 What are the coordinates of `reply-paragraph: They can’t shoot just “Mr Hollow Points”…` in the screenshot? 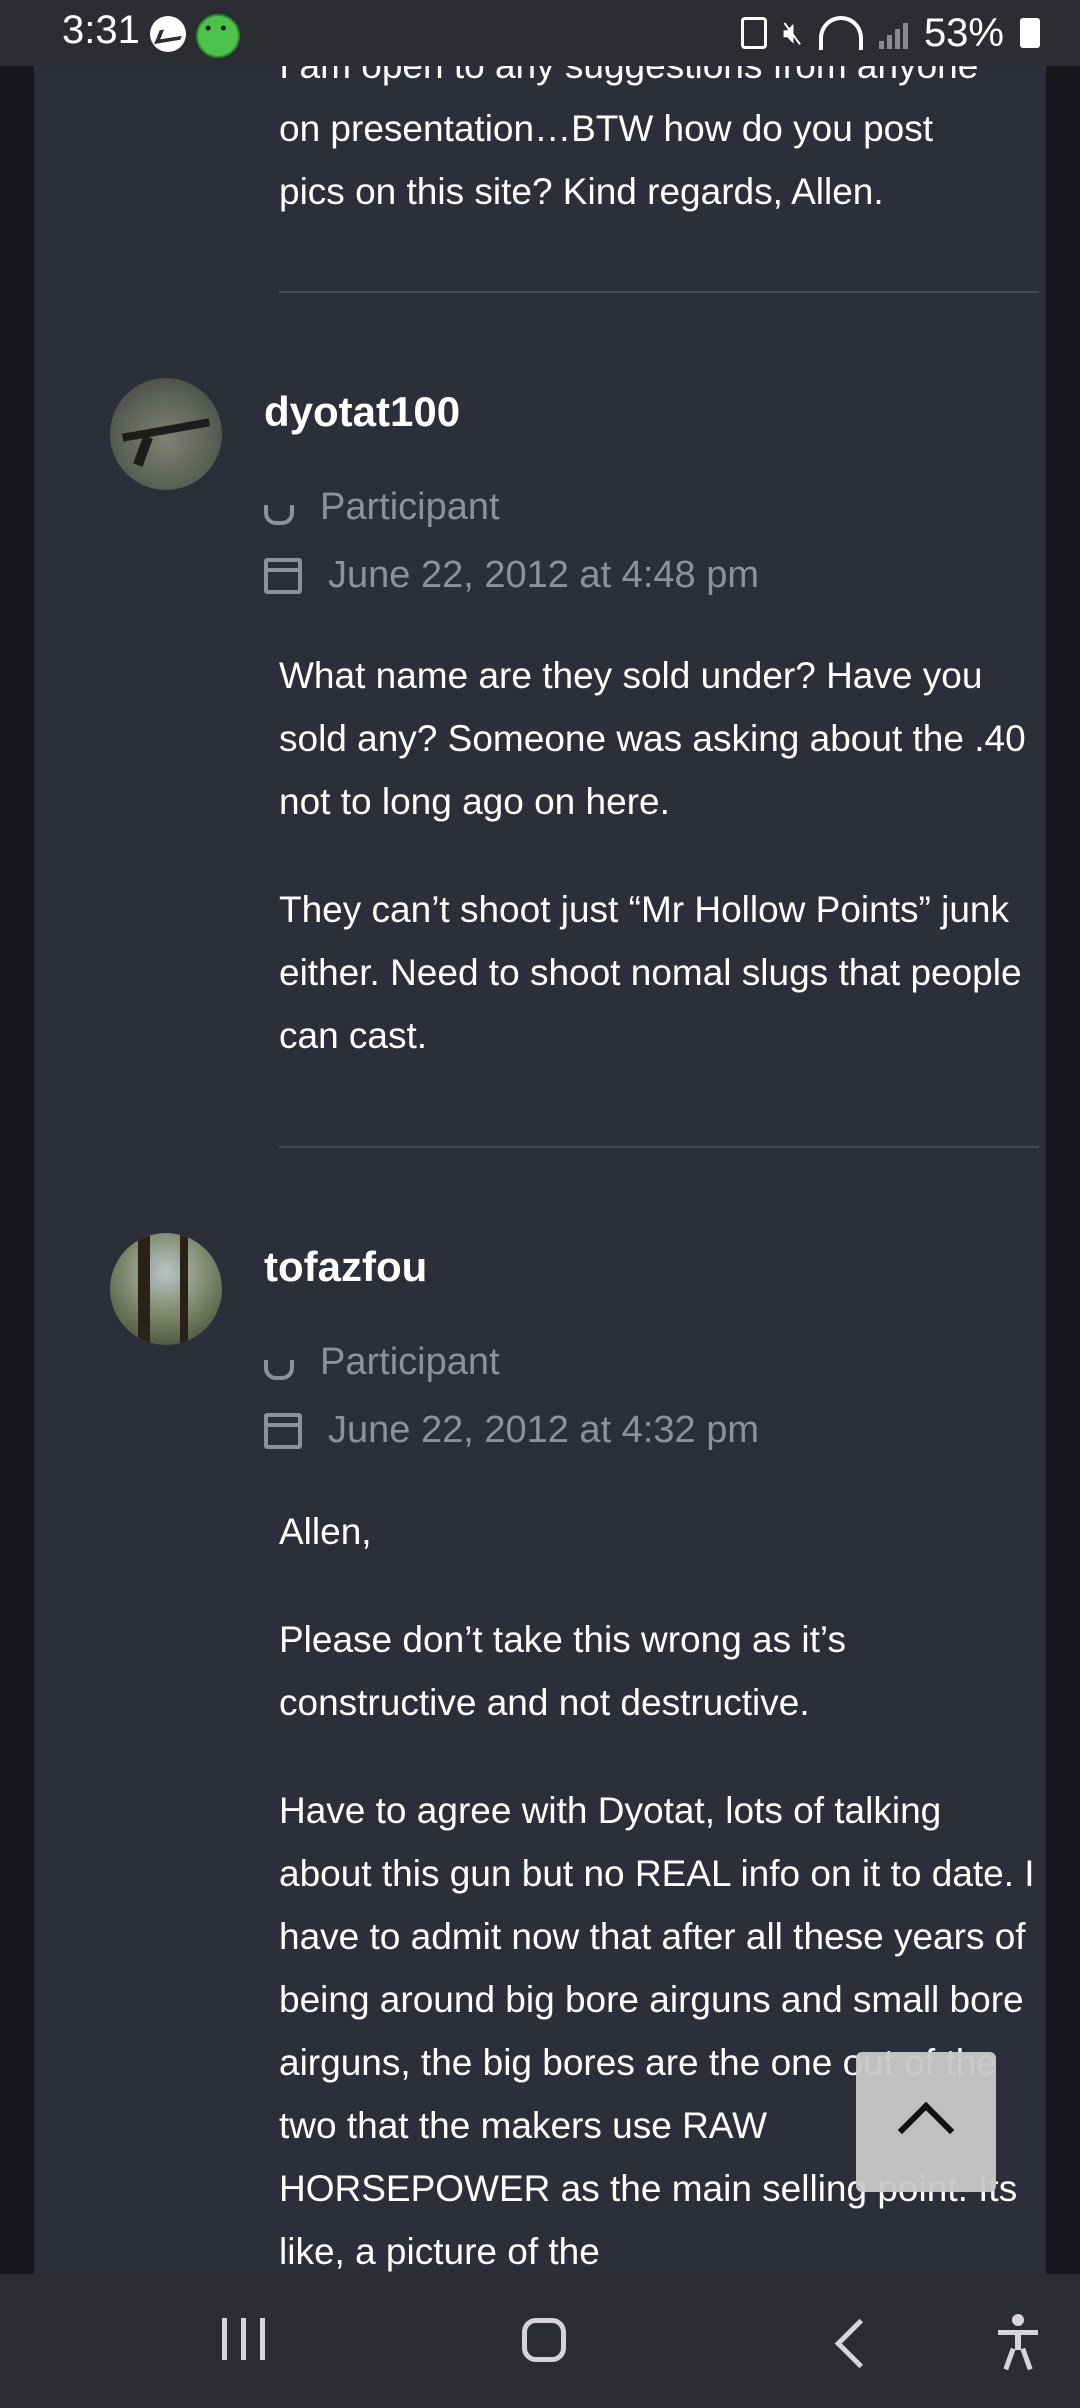 It's located at (650, 972).